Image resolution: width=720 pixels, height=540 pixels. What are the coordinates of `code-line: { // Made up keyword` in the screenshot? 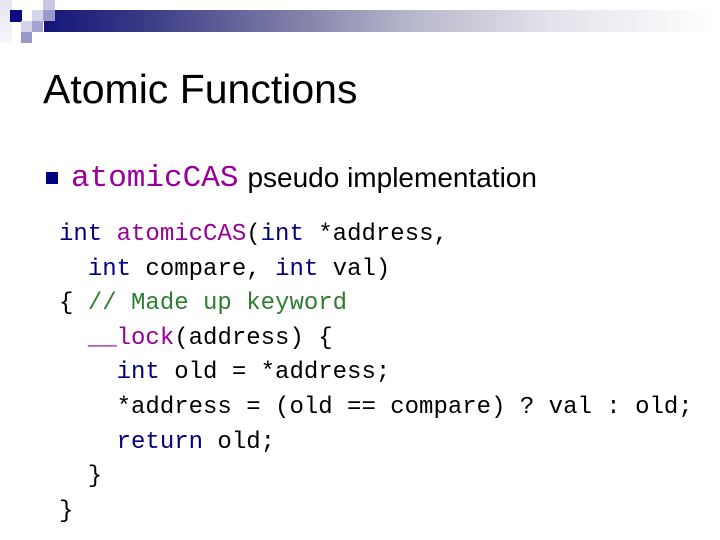 It's located at (376, 304).